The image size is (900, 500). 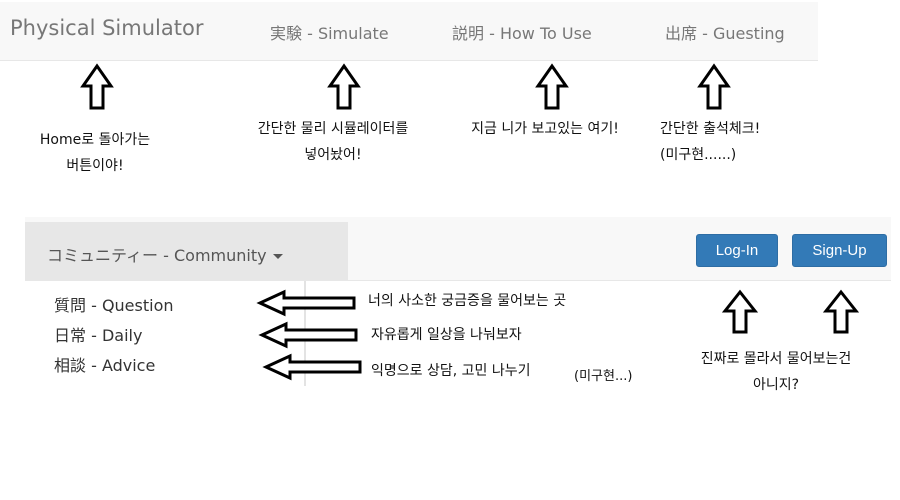 What do you see at coordinates (157, 255) in the screenshot?
I see `community-dropdown-label: コミュニティー - Community` at bounding box center [157, 255].